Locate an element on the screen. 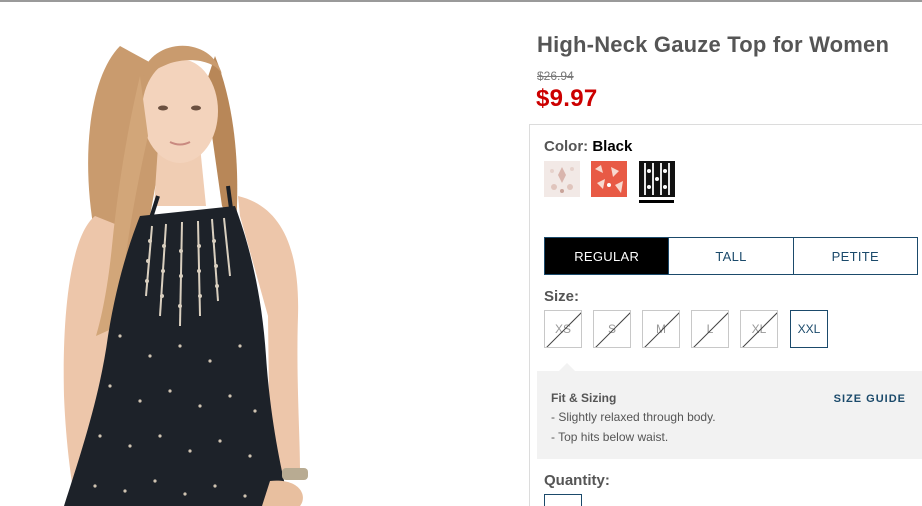  product-title: High-Neck Gauze Top for Women is located at coordinates (713, 44).